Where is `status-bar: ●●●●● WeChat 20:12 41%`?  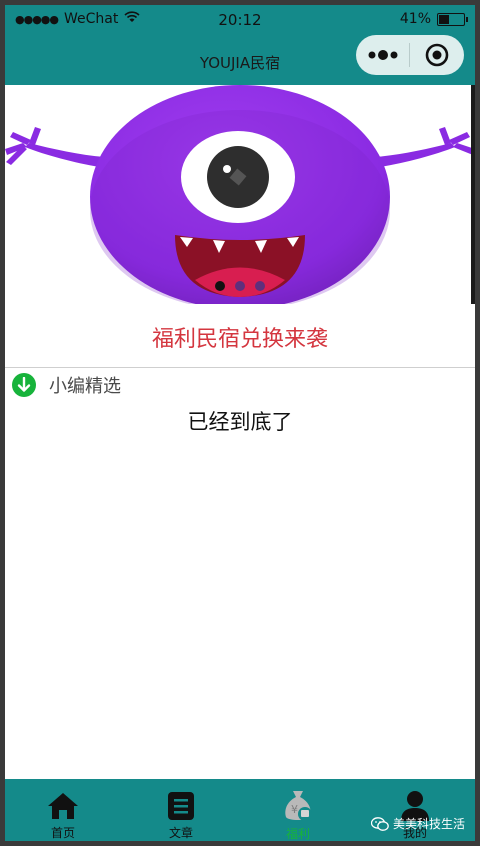 status-bar: ●●●●● WeChat 20:12 41% is located at coordinates (240, 19).